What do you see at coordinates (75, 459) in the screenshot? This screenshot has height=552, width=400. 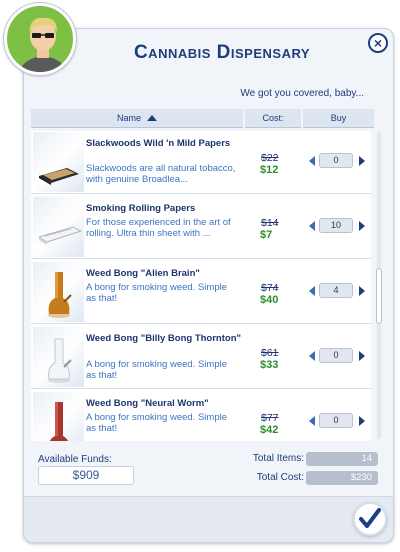 I see `available-funds-label: Available Funds:` at bounding box center [75, 459].